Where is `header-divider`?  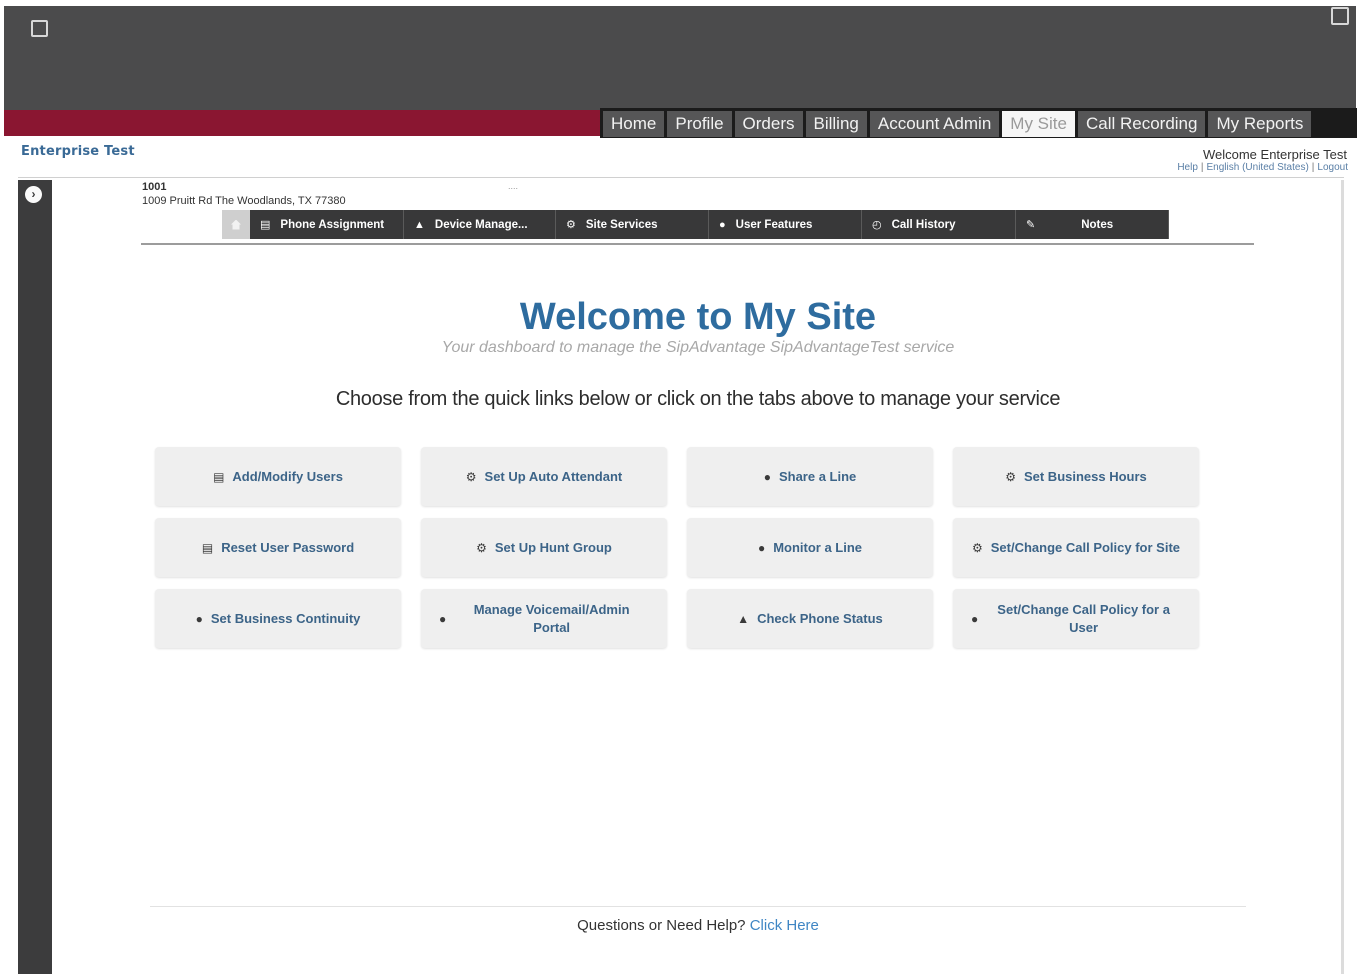
header-divider is located at coordinates (681, 177).